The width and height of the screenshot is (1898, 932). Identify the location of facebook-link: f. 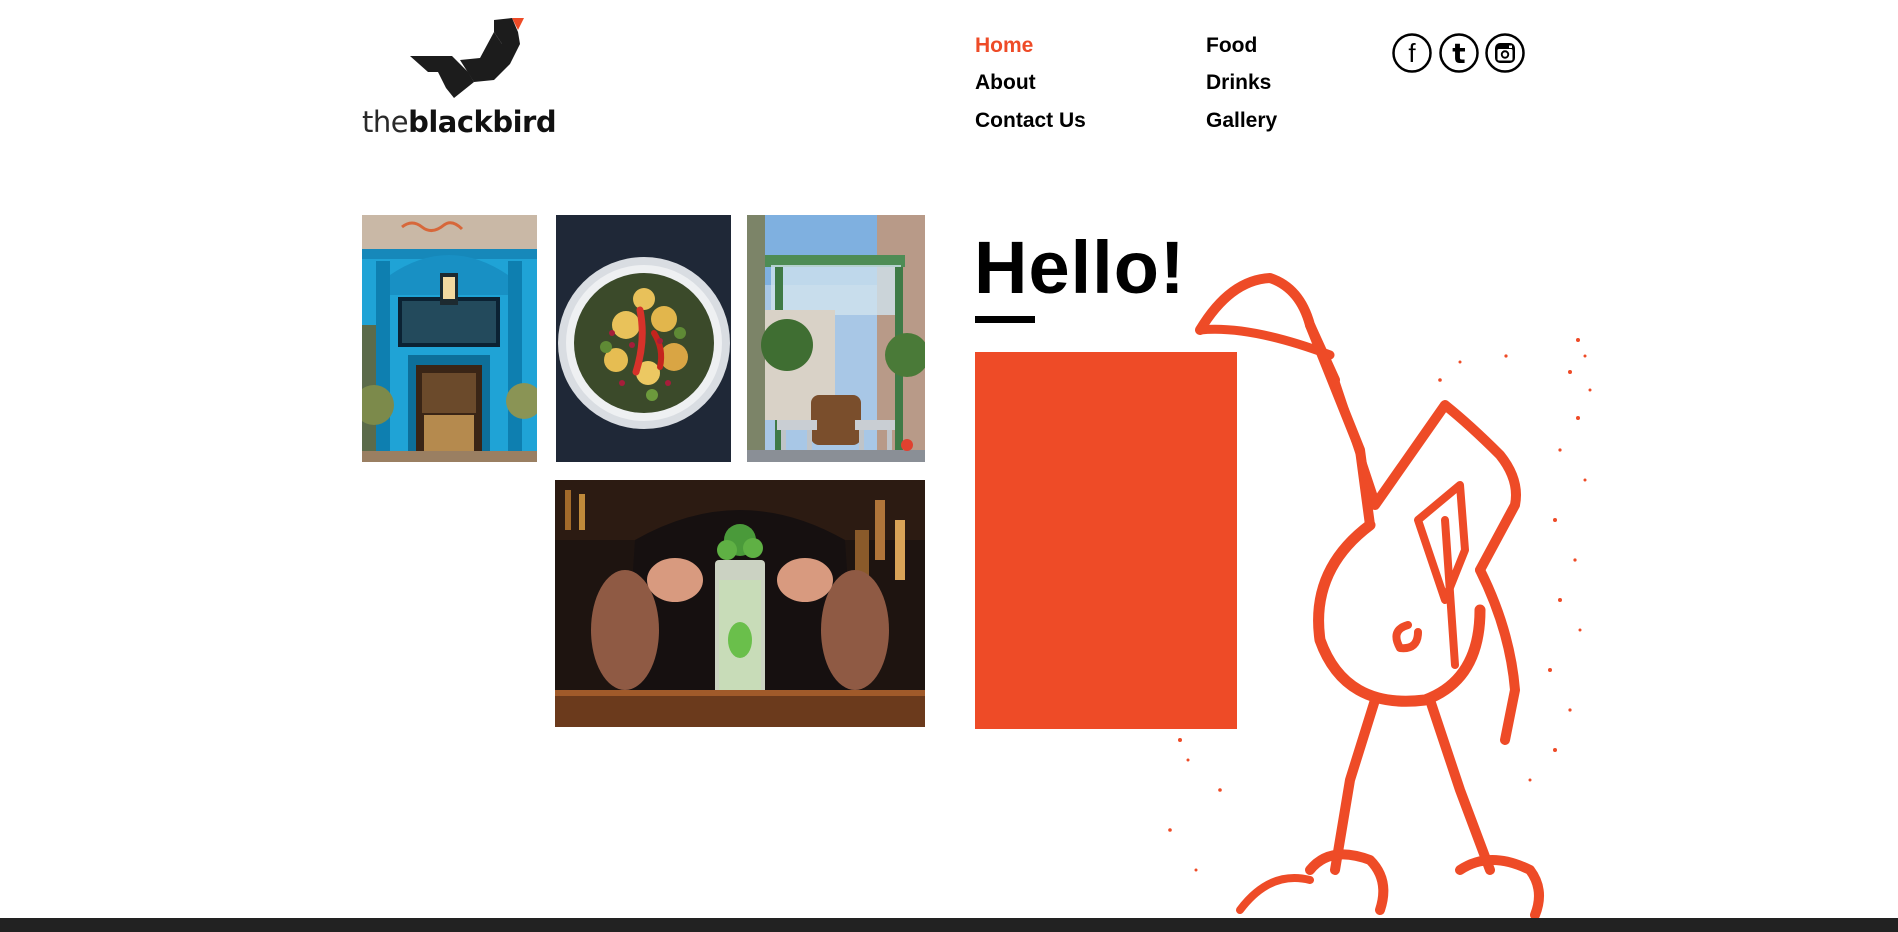
(1412, 53).